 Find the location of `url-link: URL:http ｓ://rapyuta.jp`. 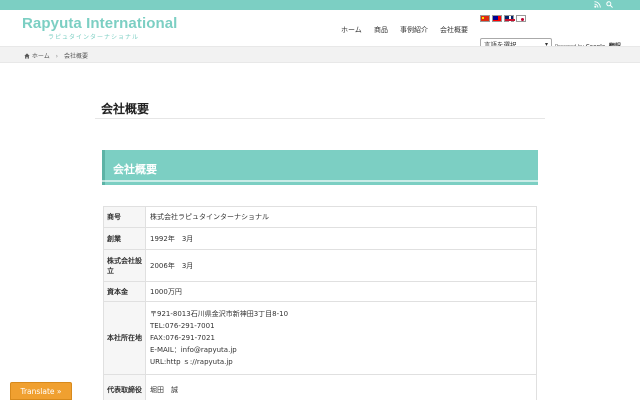

url-link: URL:http ｓ://rapyuta.jp is located at coordinates (341, 362).